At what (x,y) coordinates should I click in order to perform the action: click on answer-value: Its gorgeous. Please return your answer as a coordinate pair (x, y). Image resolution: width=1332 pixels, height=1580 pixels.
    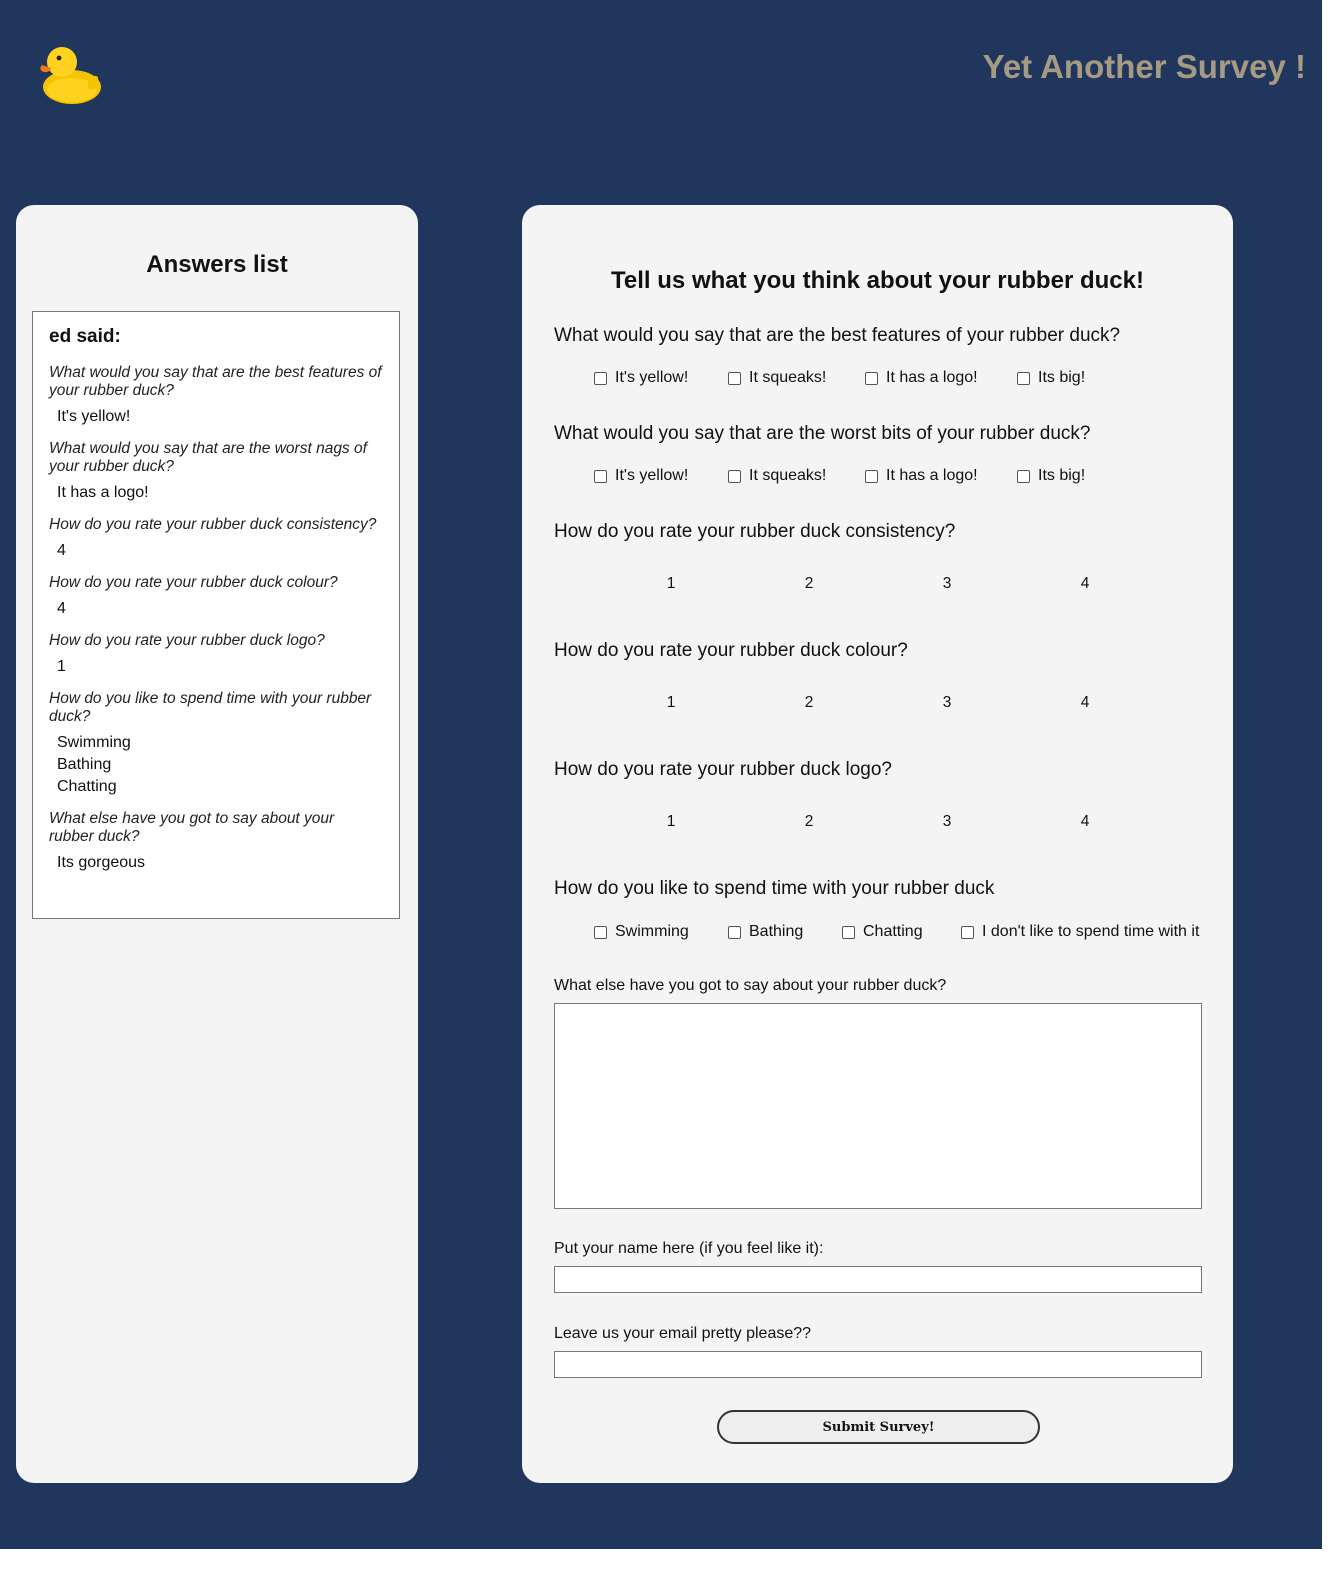
    Looking at the image, I should click on (101, 862).